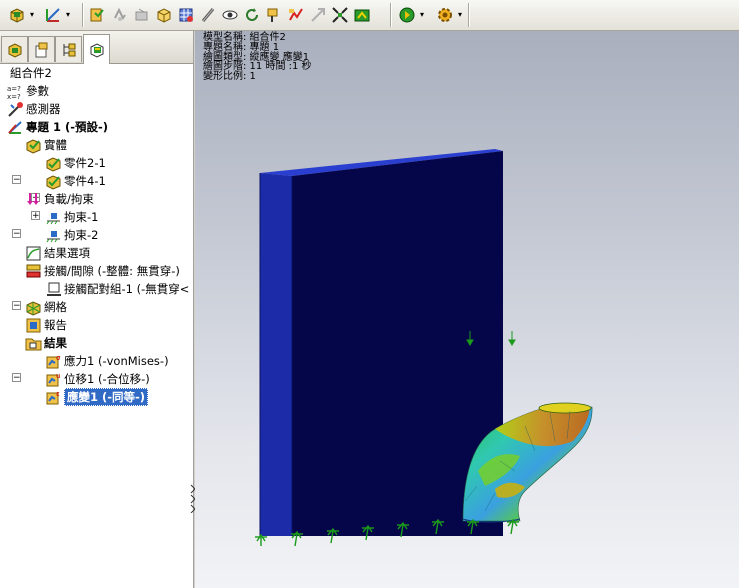 The height and width of the screenshot is (588, 739). I want to click on tree-item-parameters: a=? x=? 參數, so click(28, 91).